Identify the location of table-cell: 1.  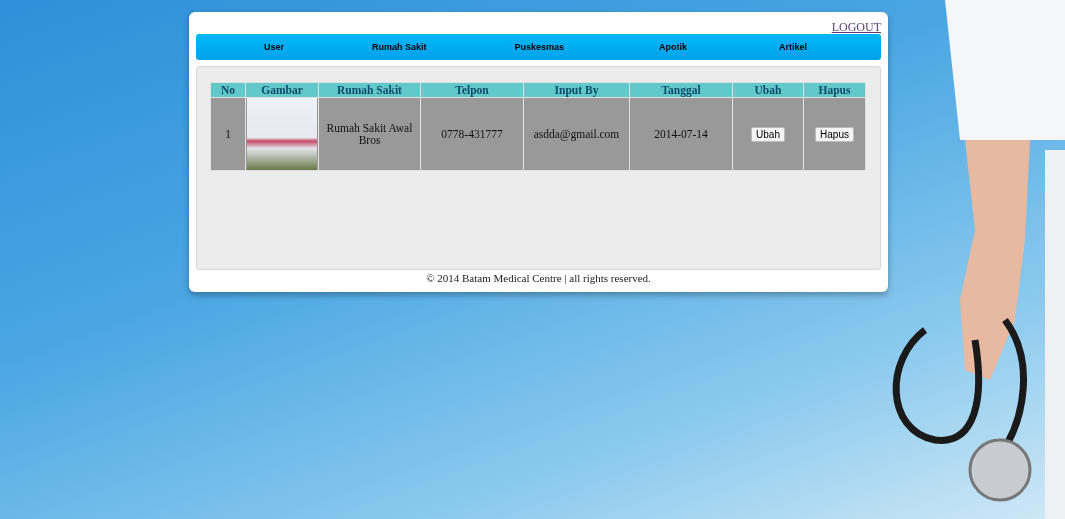
(228, 134).